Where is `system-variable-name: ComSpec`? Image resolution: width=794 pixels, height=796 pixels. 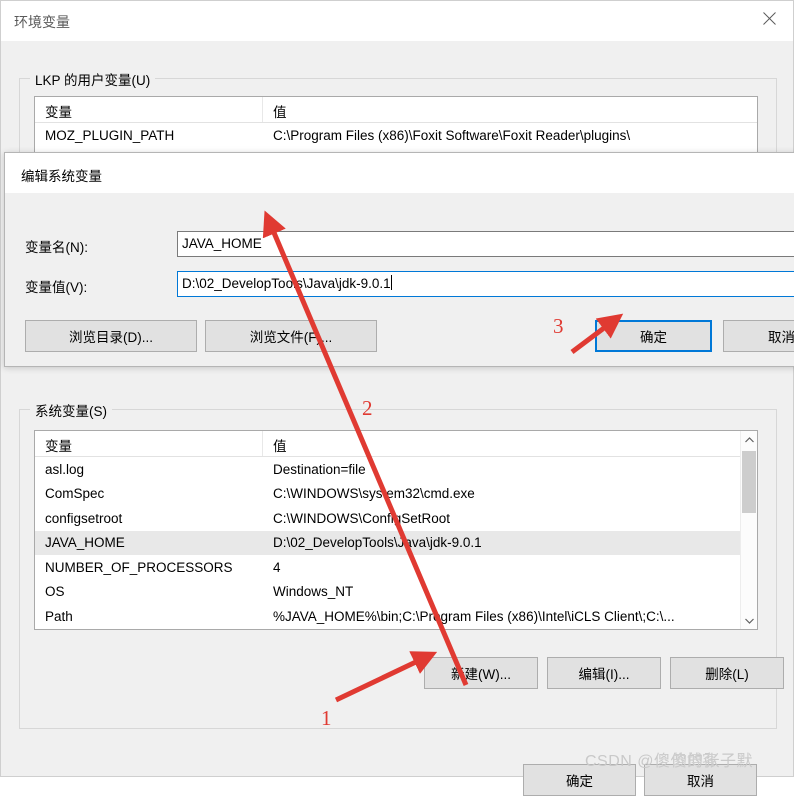
system-variable-name: ComSpec is located at coordinates (75, 494).